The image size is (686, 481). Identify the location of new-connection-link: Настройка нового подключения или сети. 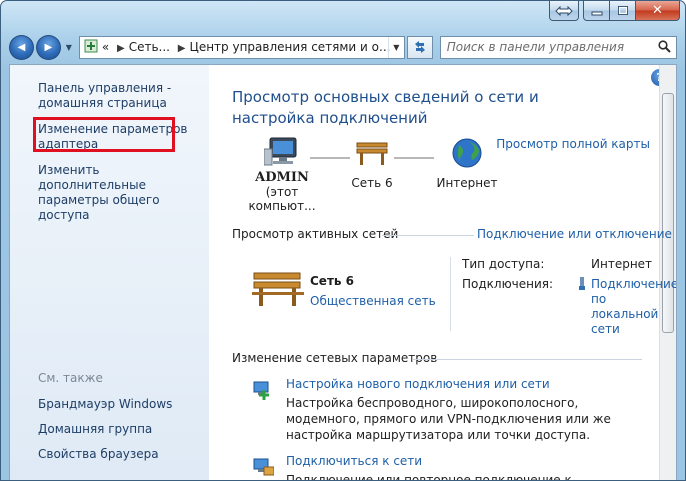
(481, 384).